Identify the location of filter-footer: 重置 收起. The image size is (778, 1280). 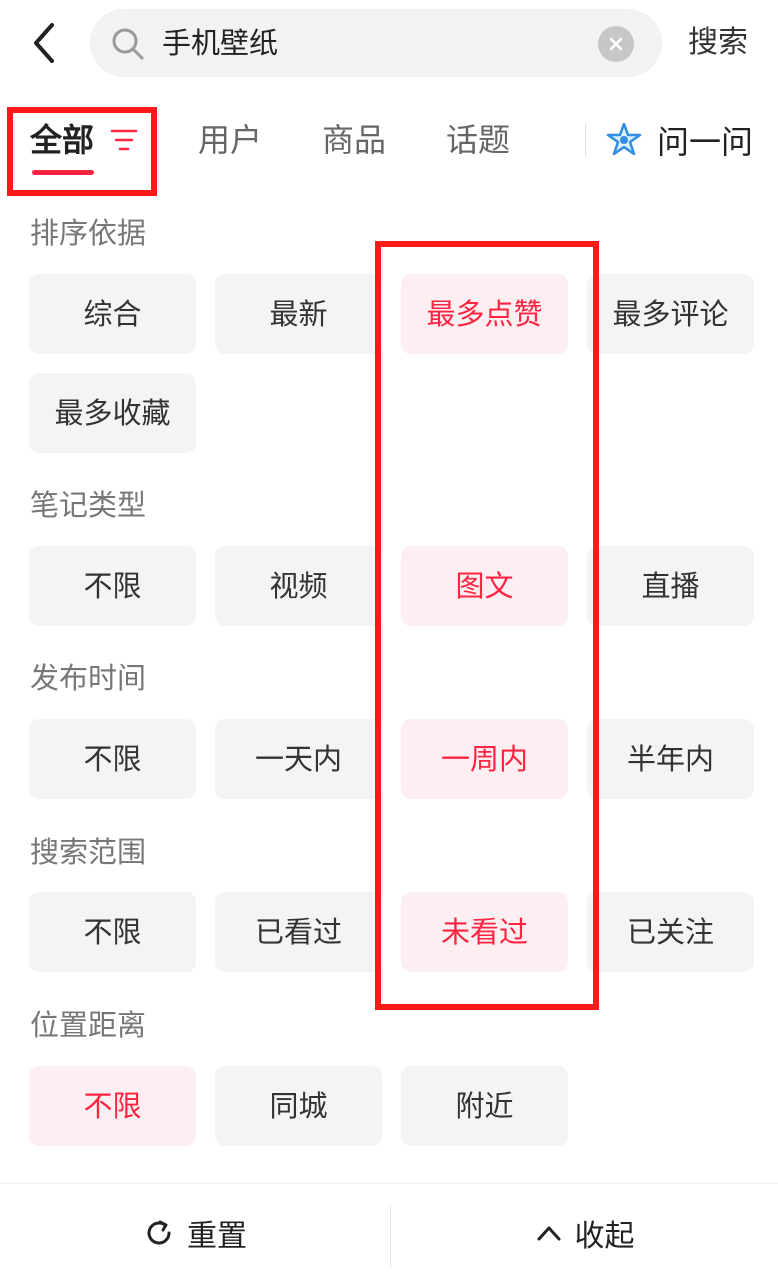
(389, 1231).